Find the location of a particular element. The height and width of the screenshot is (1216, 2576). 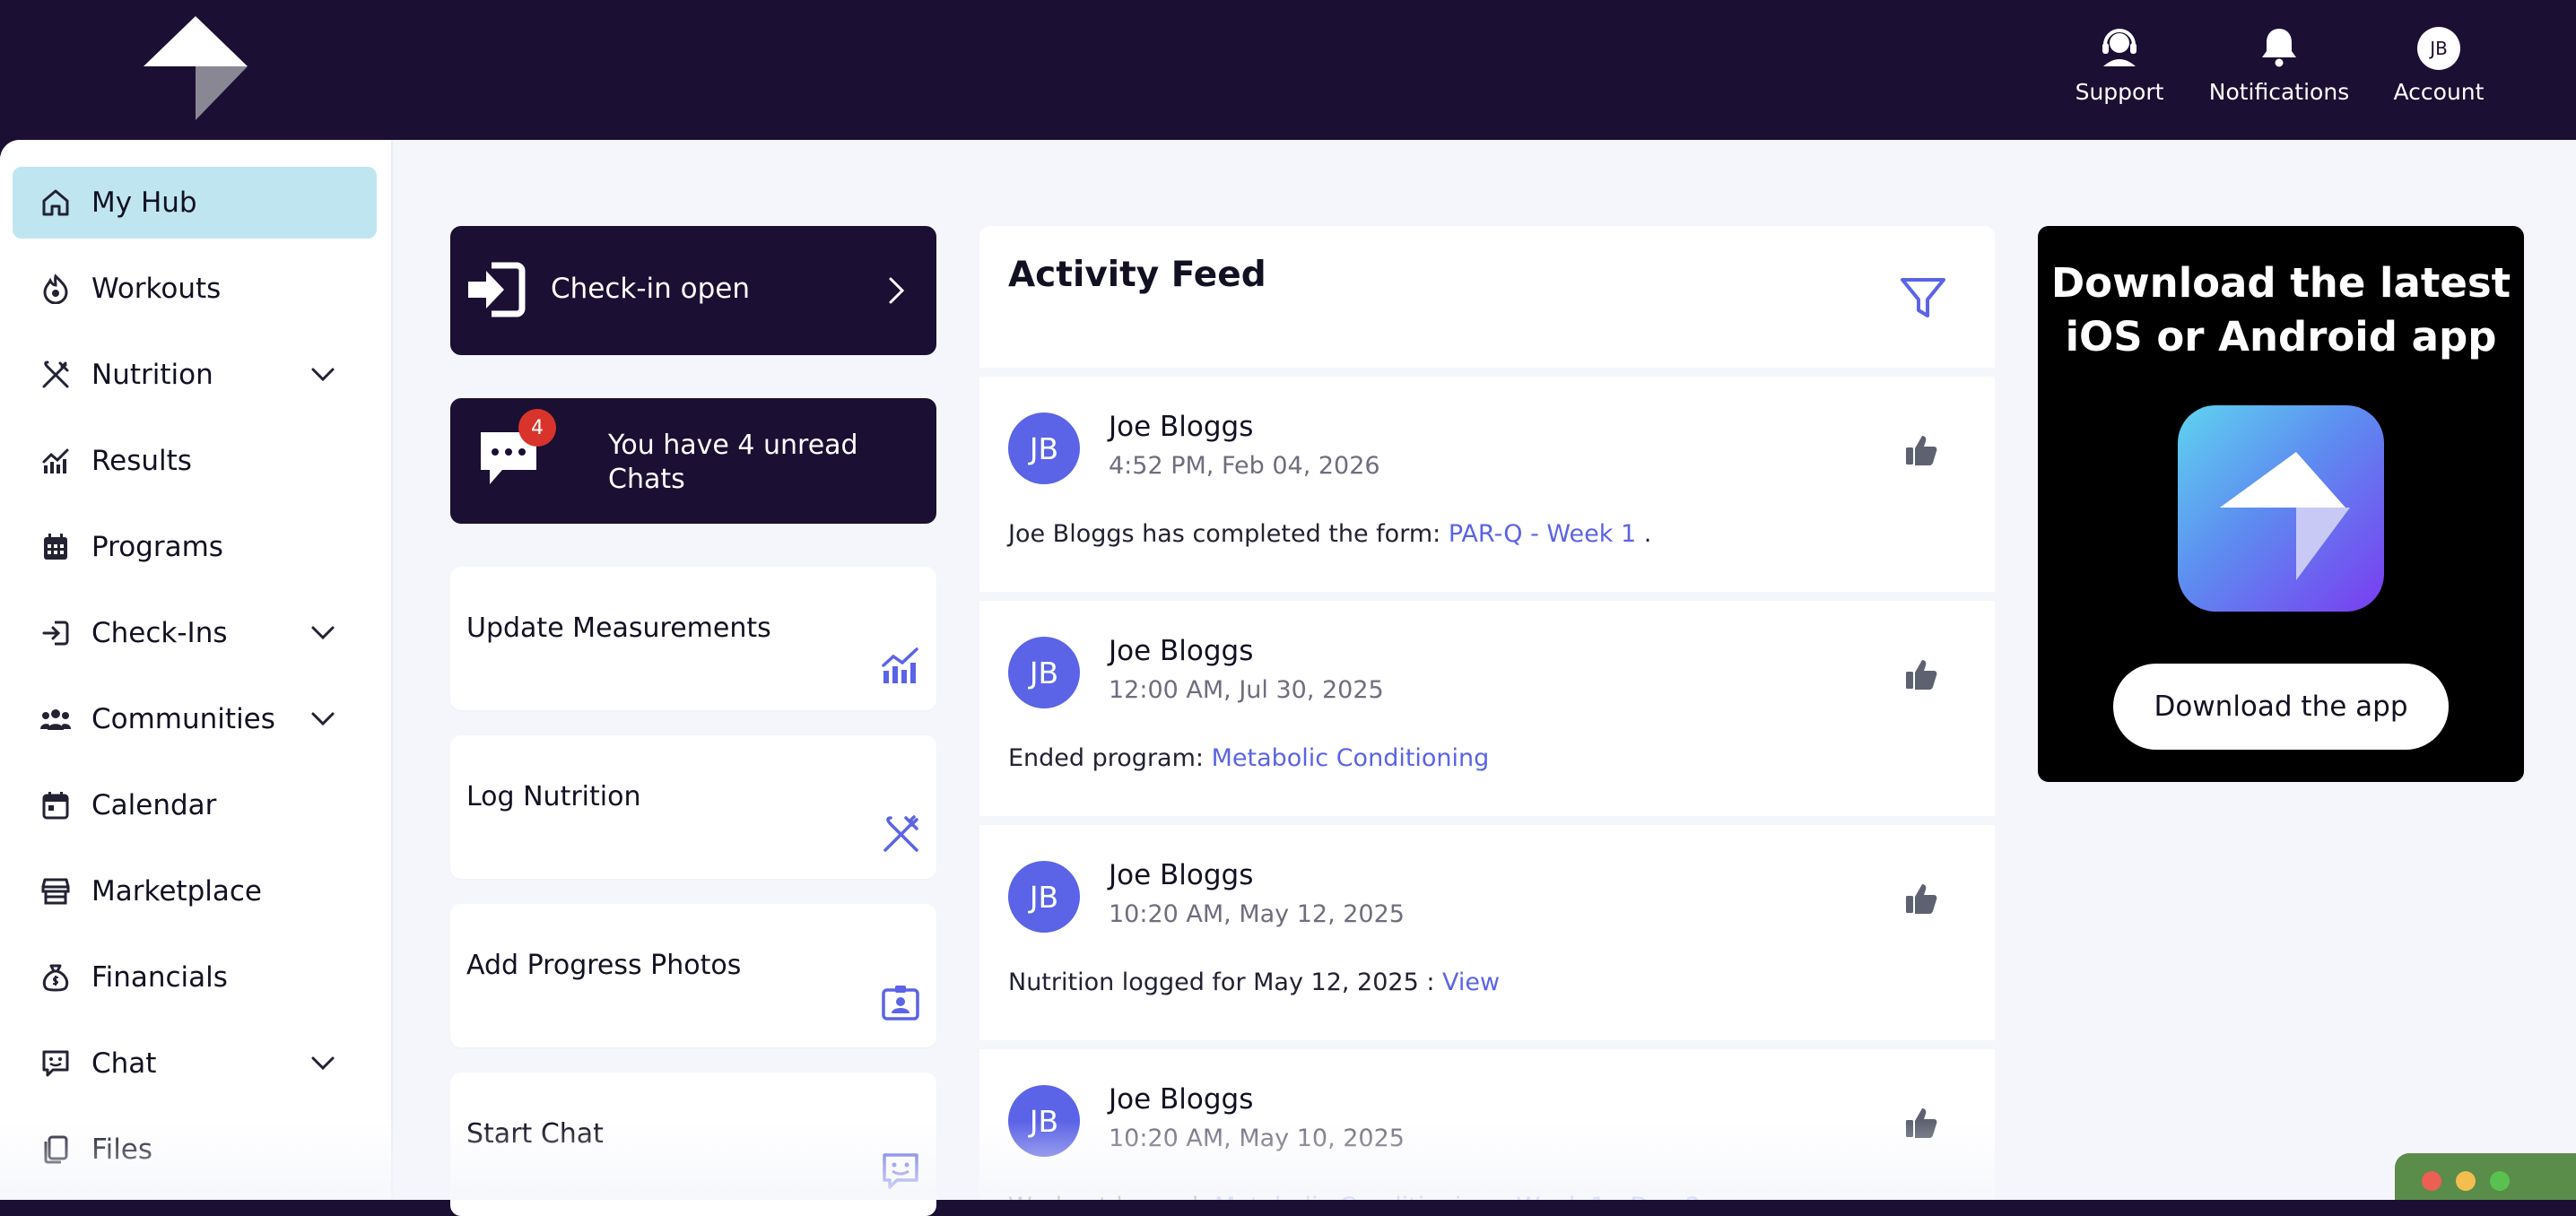

sidebar-item-financials: Financials is located at coordinates (195, 977).